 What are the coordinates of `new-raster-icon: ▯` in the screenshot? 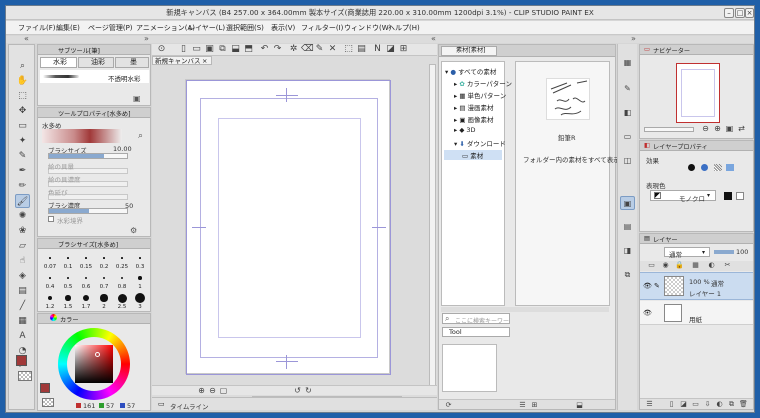 It's located at (671, 404).